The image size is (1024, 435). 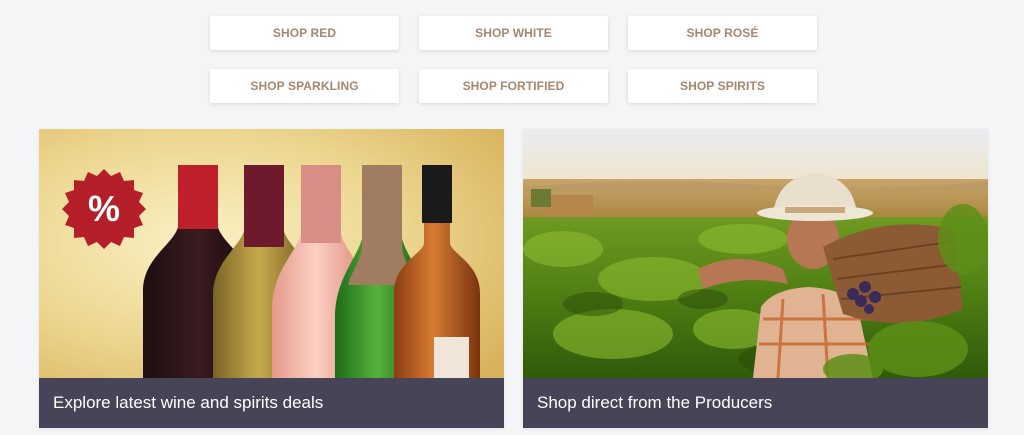 I want to click on shop-red-button: SHOP RED, so click(x=304, y=33).